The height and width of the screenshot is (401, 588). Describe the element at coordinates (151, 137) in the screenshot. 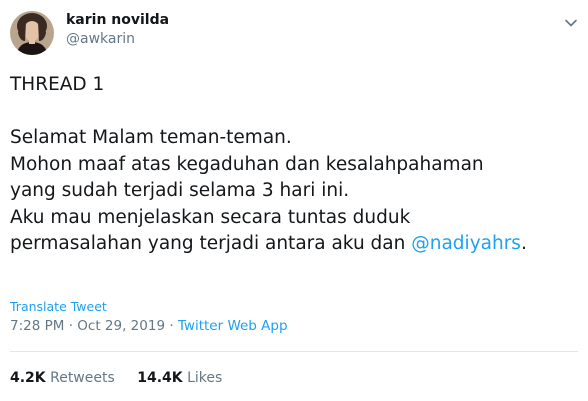

I see `tweet-line: Selamat Malam teman-teman.` at that location.